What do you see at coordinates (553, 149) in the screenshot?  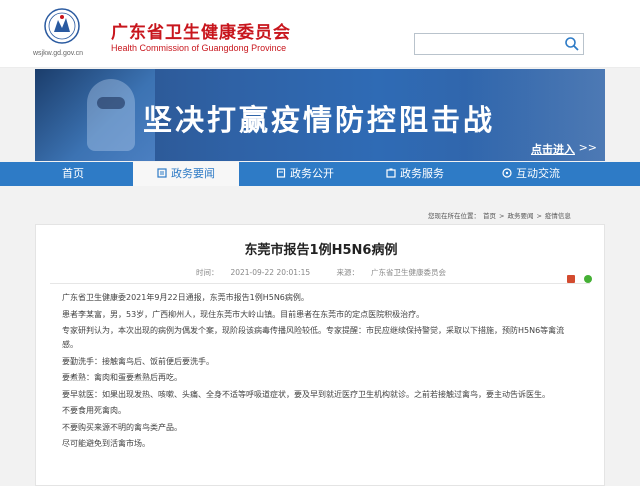 I see `banner-more-link: 点击进入` at bounding box center [553, 149].